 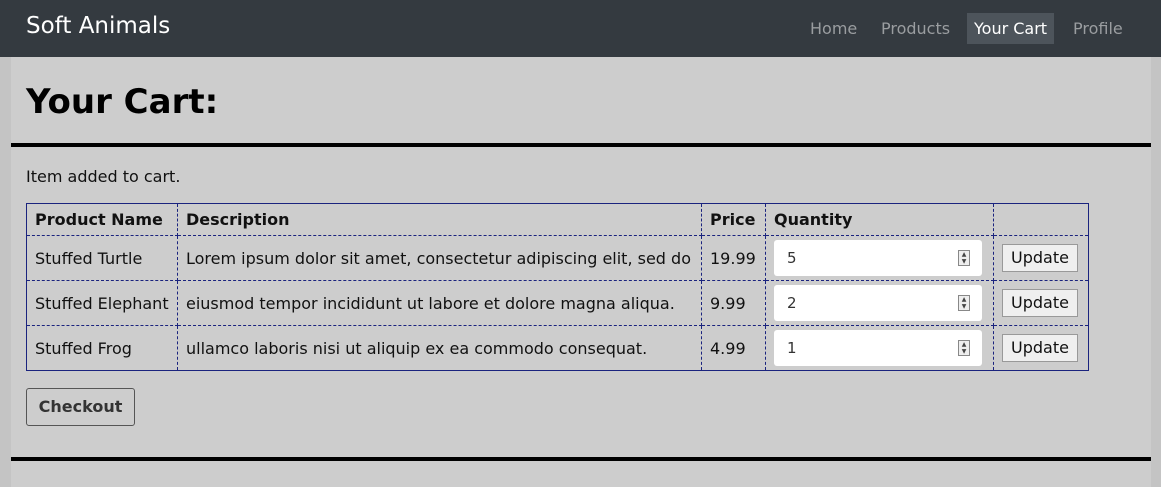 What do you see at coordinates (581, 459) in the screenshot?
I see `bottom-divider` at bounding box center [581, 459].